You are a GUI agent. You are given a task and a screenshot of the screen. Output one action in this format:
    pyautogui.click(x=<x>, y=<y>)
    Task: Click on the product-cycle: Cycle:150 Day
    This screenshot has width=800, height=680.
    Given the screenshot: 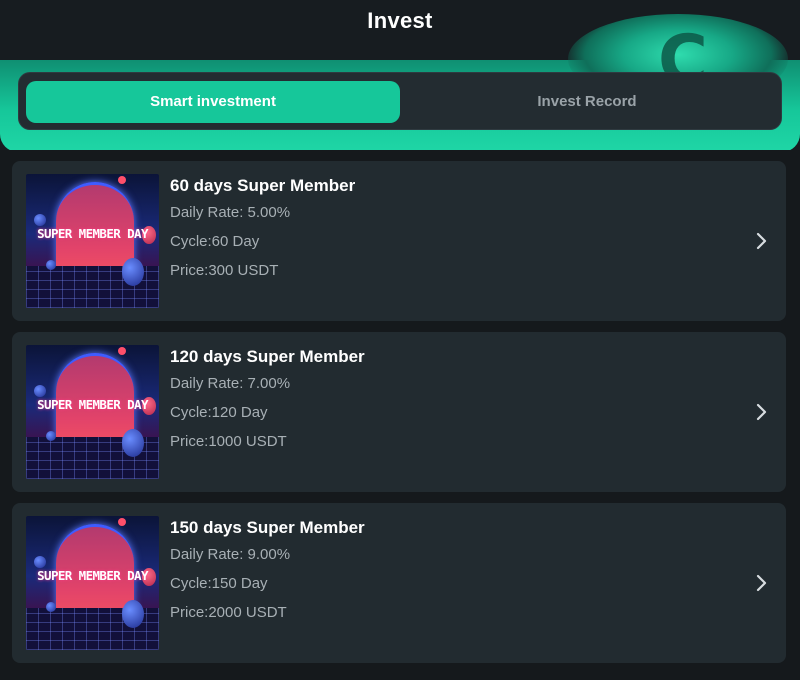 What is the action you would take?
    pyautogui.click(x=219, y=583)
    